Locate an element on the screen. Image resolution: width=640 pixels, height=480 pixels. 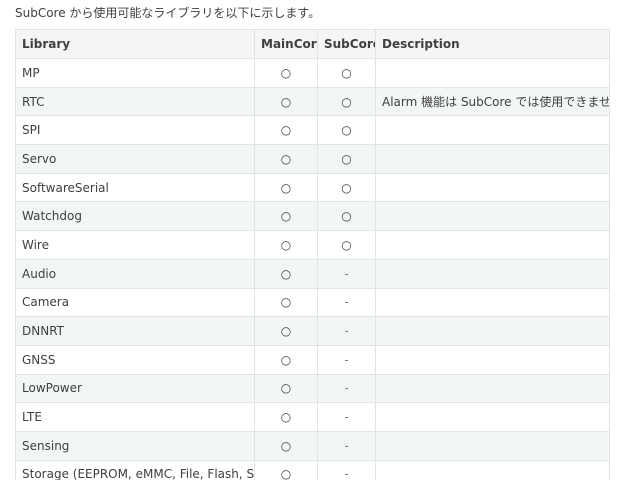
table-row: Wire ○ ○ is located at coordinates (312, 245).